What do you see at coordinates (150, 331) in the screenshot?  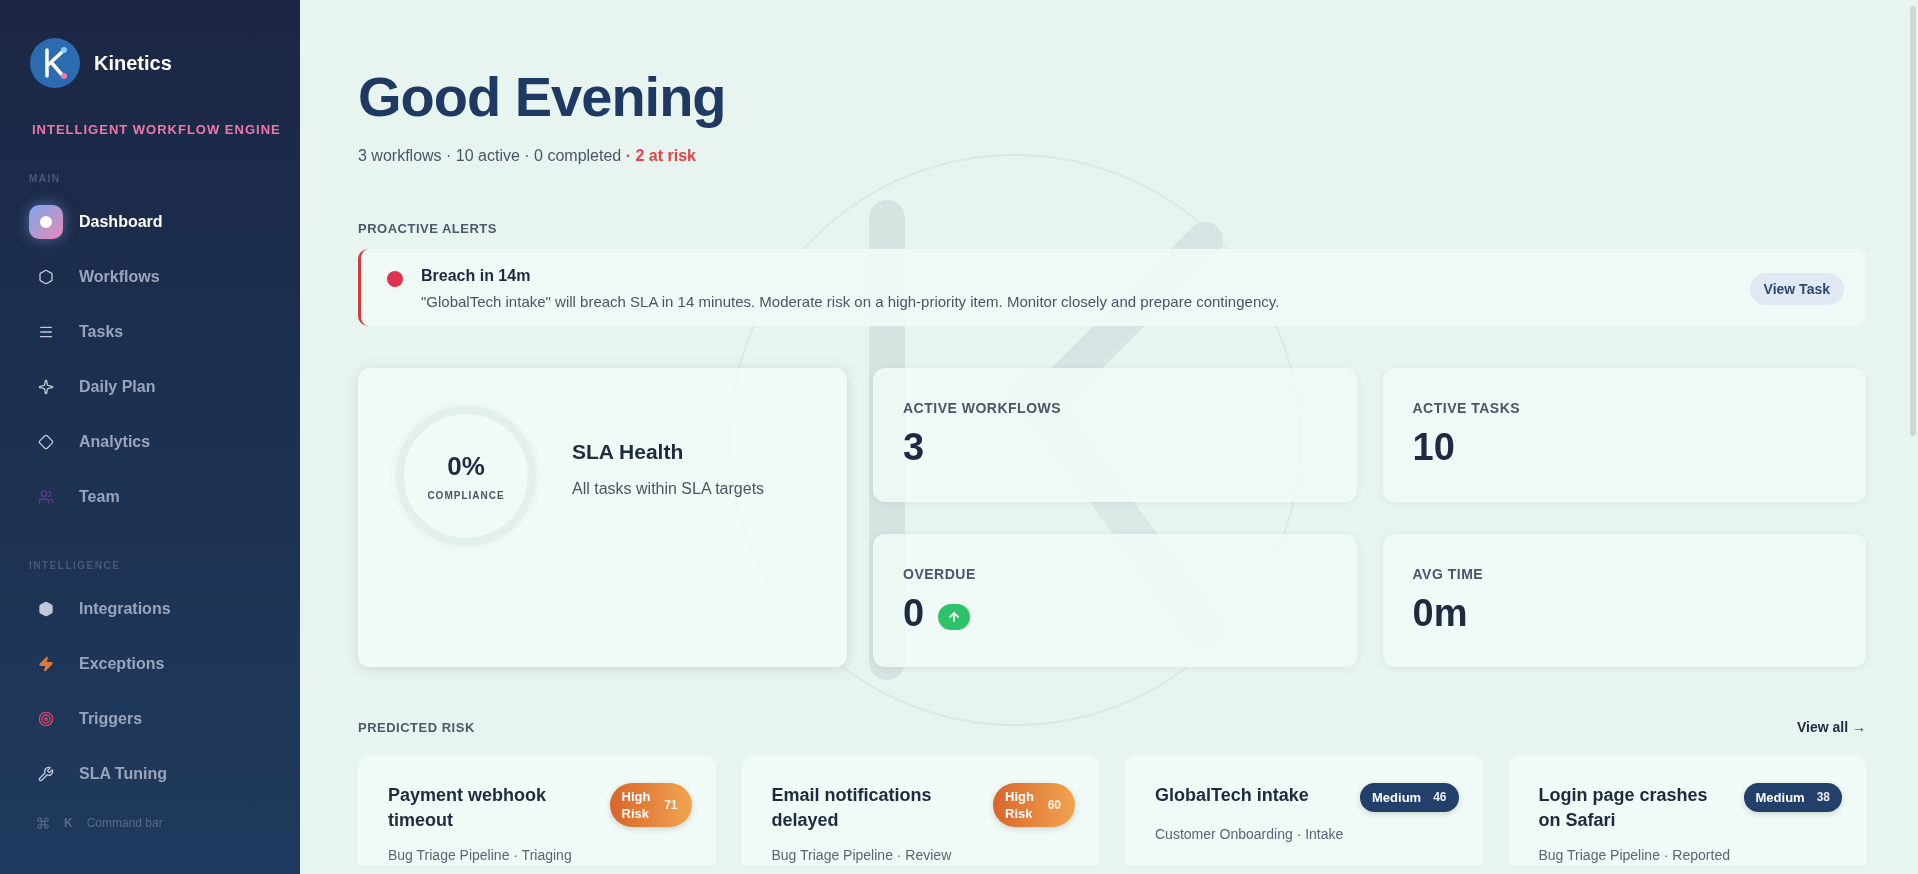 I see `nav-item: Tasks` at bounding box center [150, 331].